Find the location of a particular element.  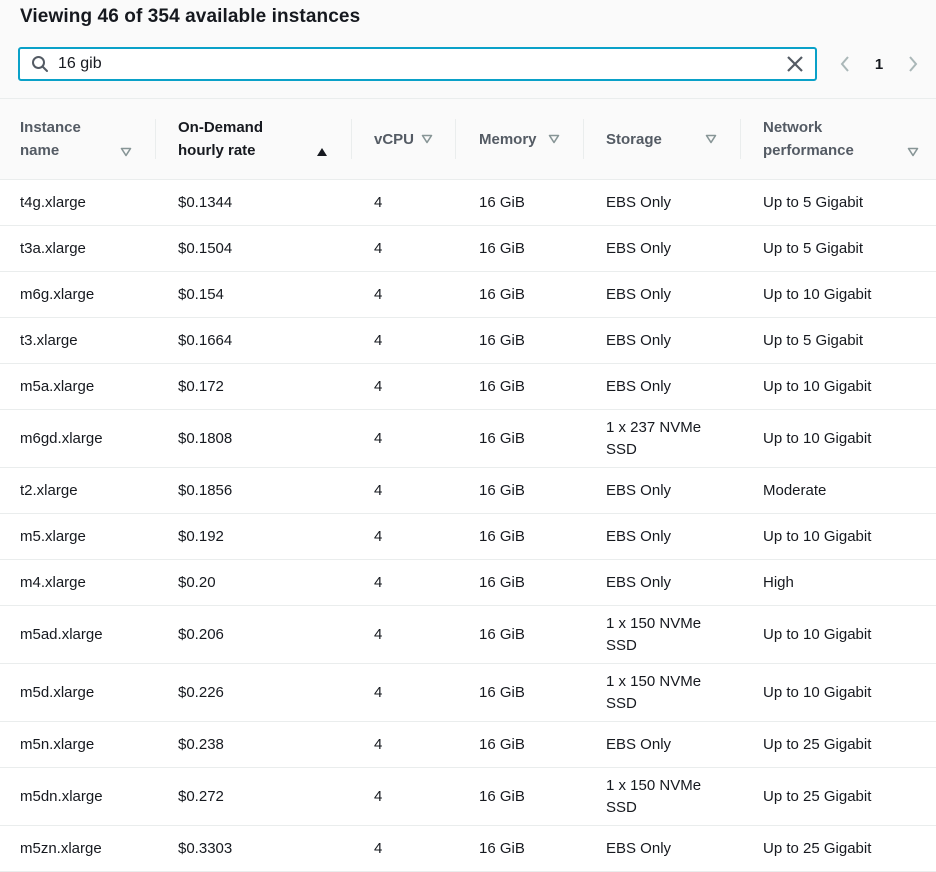

column-header-network-performance: Network performance is located at coordinates (808, 139).